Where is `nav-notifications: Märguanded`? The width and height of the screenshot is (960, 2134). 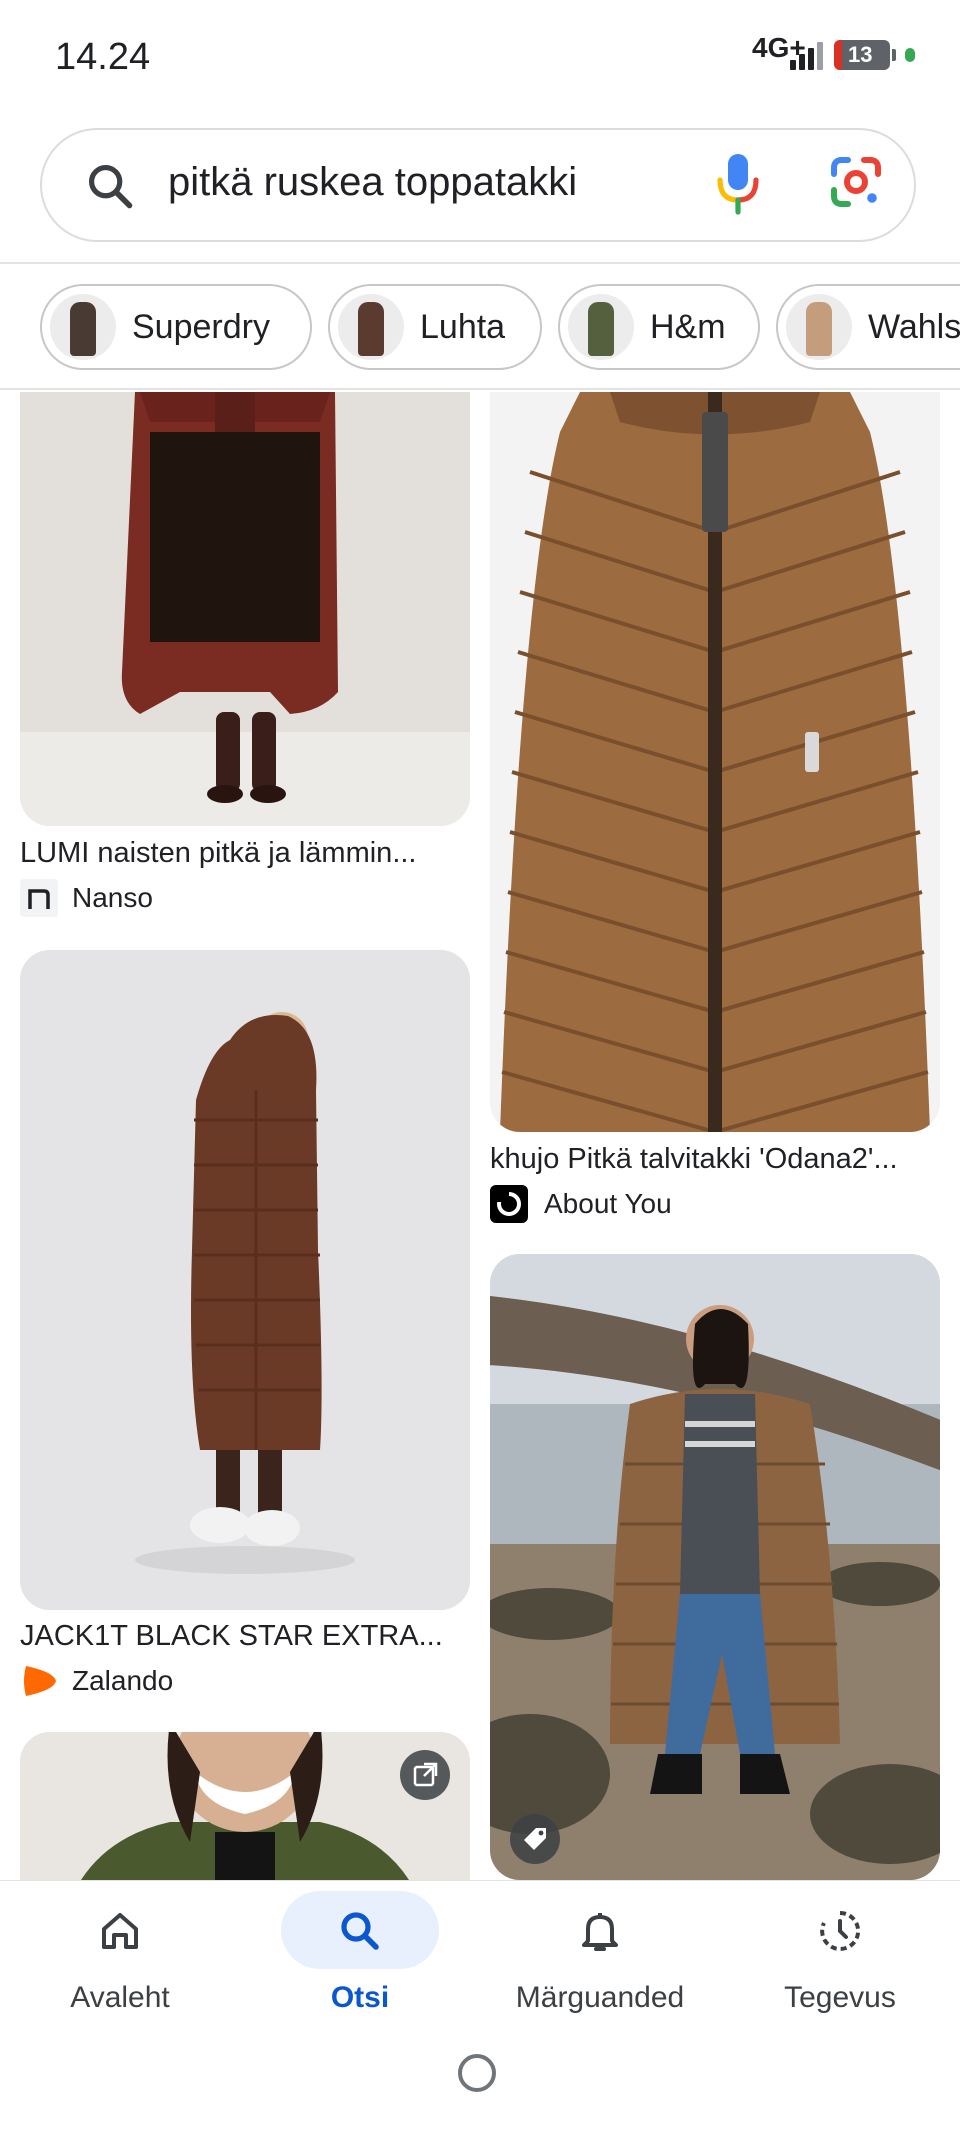
nav-notifications: Märguanded is located at coordinates (600, 1956).